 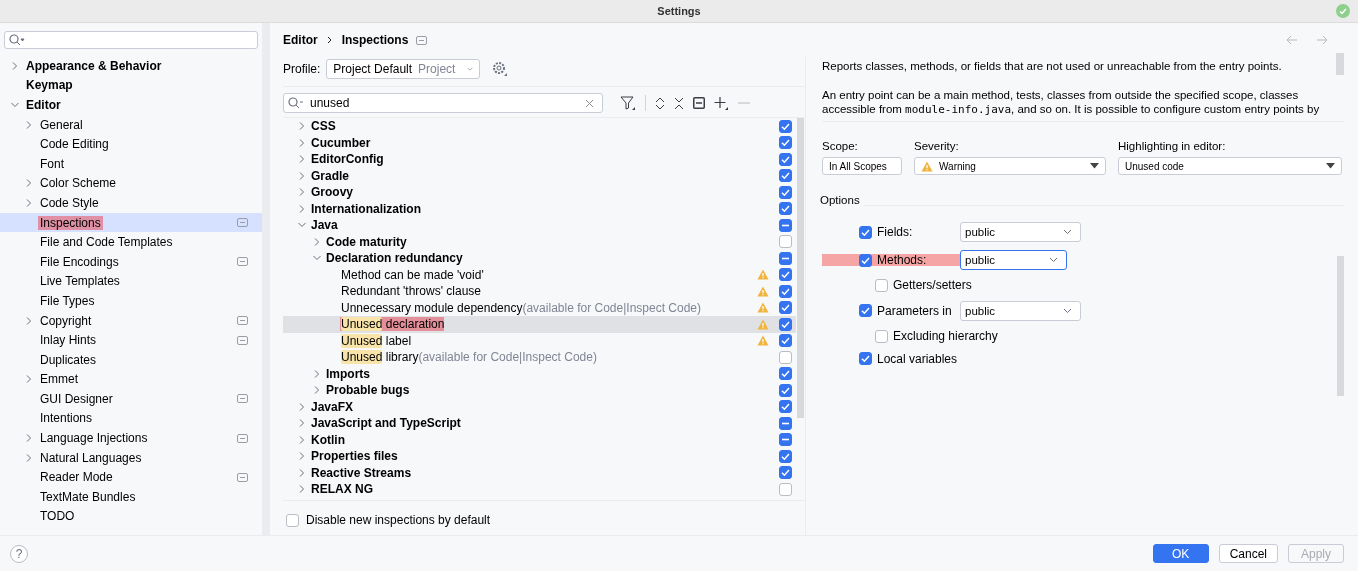 What do you see at coordinates (131, 477) in the screenshot?
I see `sidebar-item: Reader Mode` at bounding box center [131, 477].